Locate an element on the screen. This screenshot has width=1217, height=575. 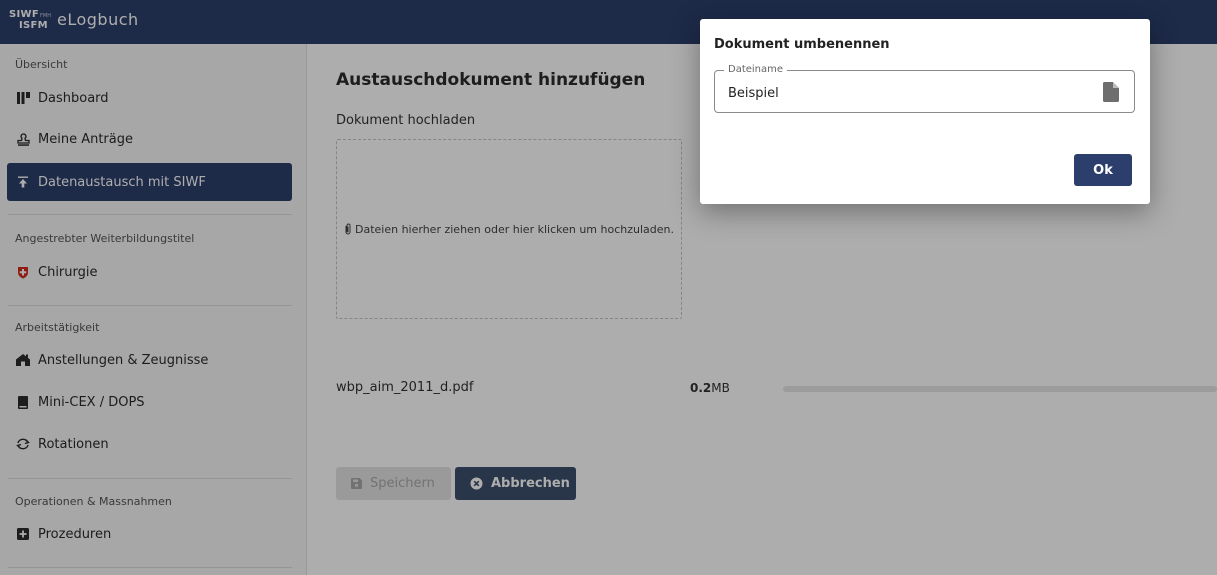
filename-field-label: Dateiname is located at coordinates (756, 70).